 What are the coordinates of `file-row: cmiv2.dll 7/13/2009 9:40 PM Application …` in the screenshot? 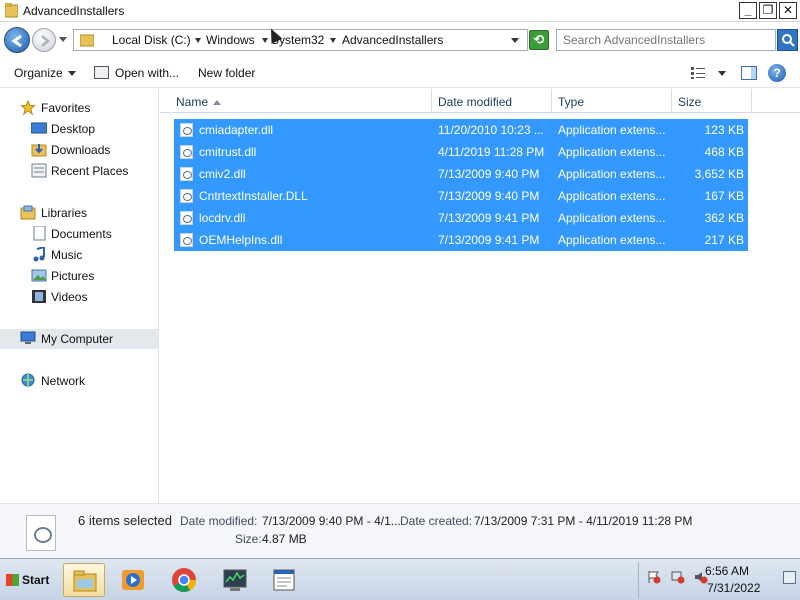 It's located at (461, 174).